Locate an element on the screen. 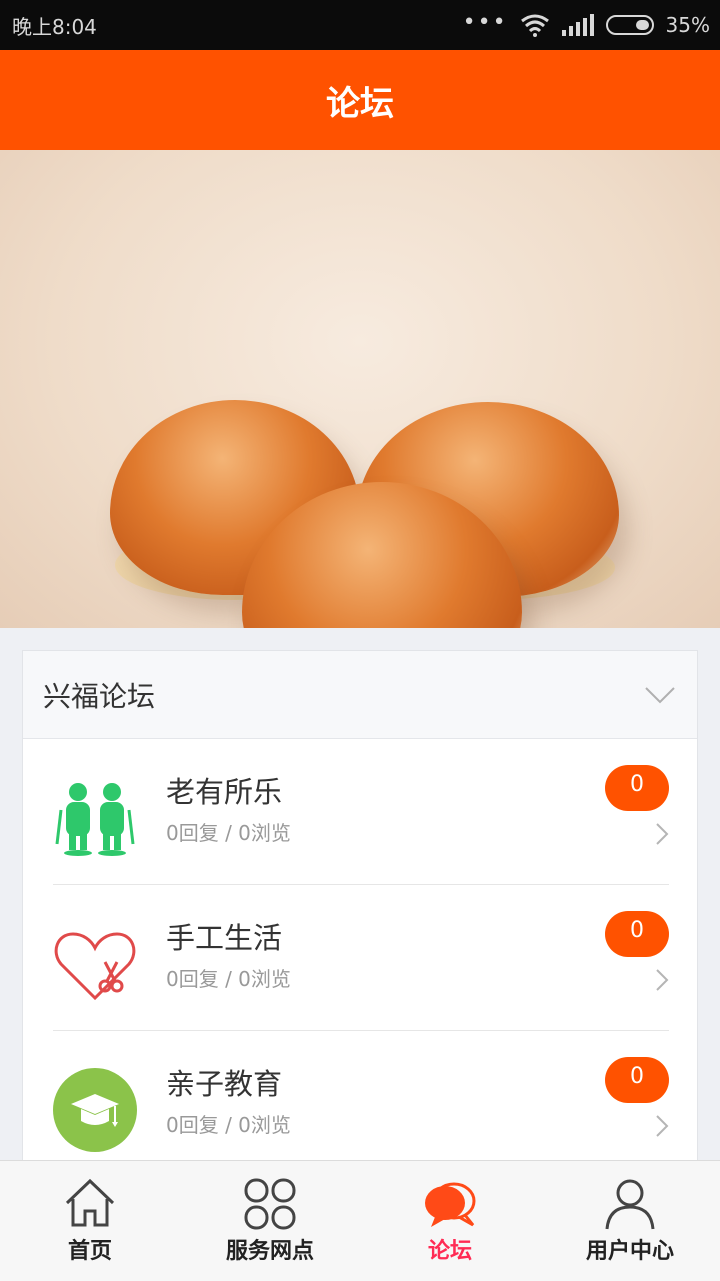 Image resolution: width=720 pixels, height=1281 pixels. chat-bubbles-icon is located at coordinates (450, 1204).